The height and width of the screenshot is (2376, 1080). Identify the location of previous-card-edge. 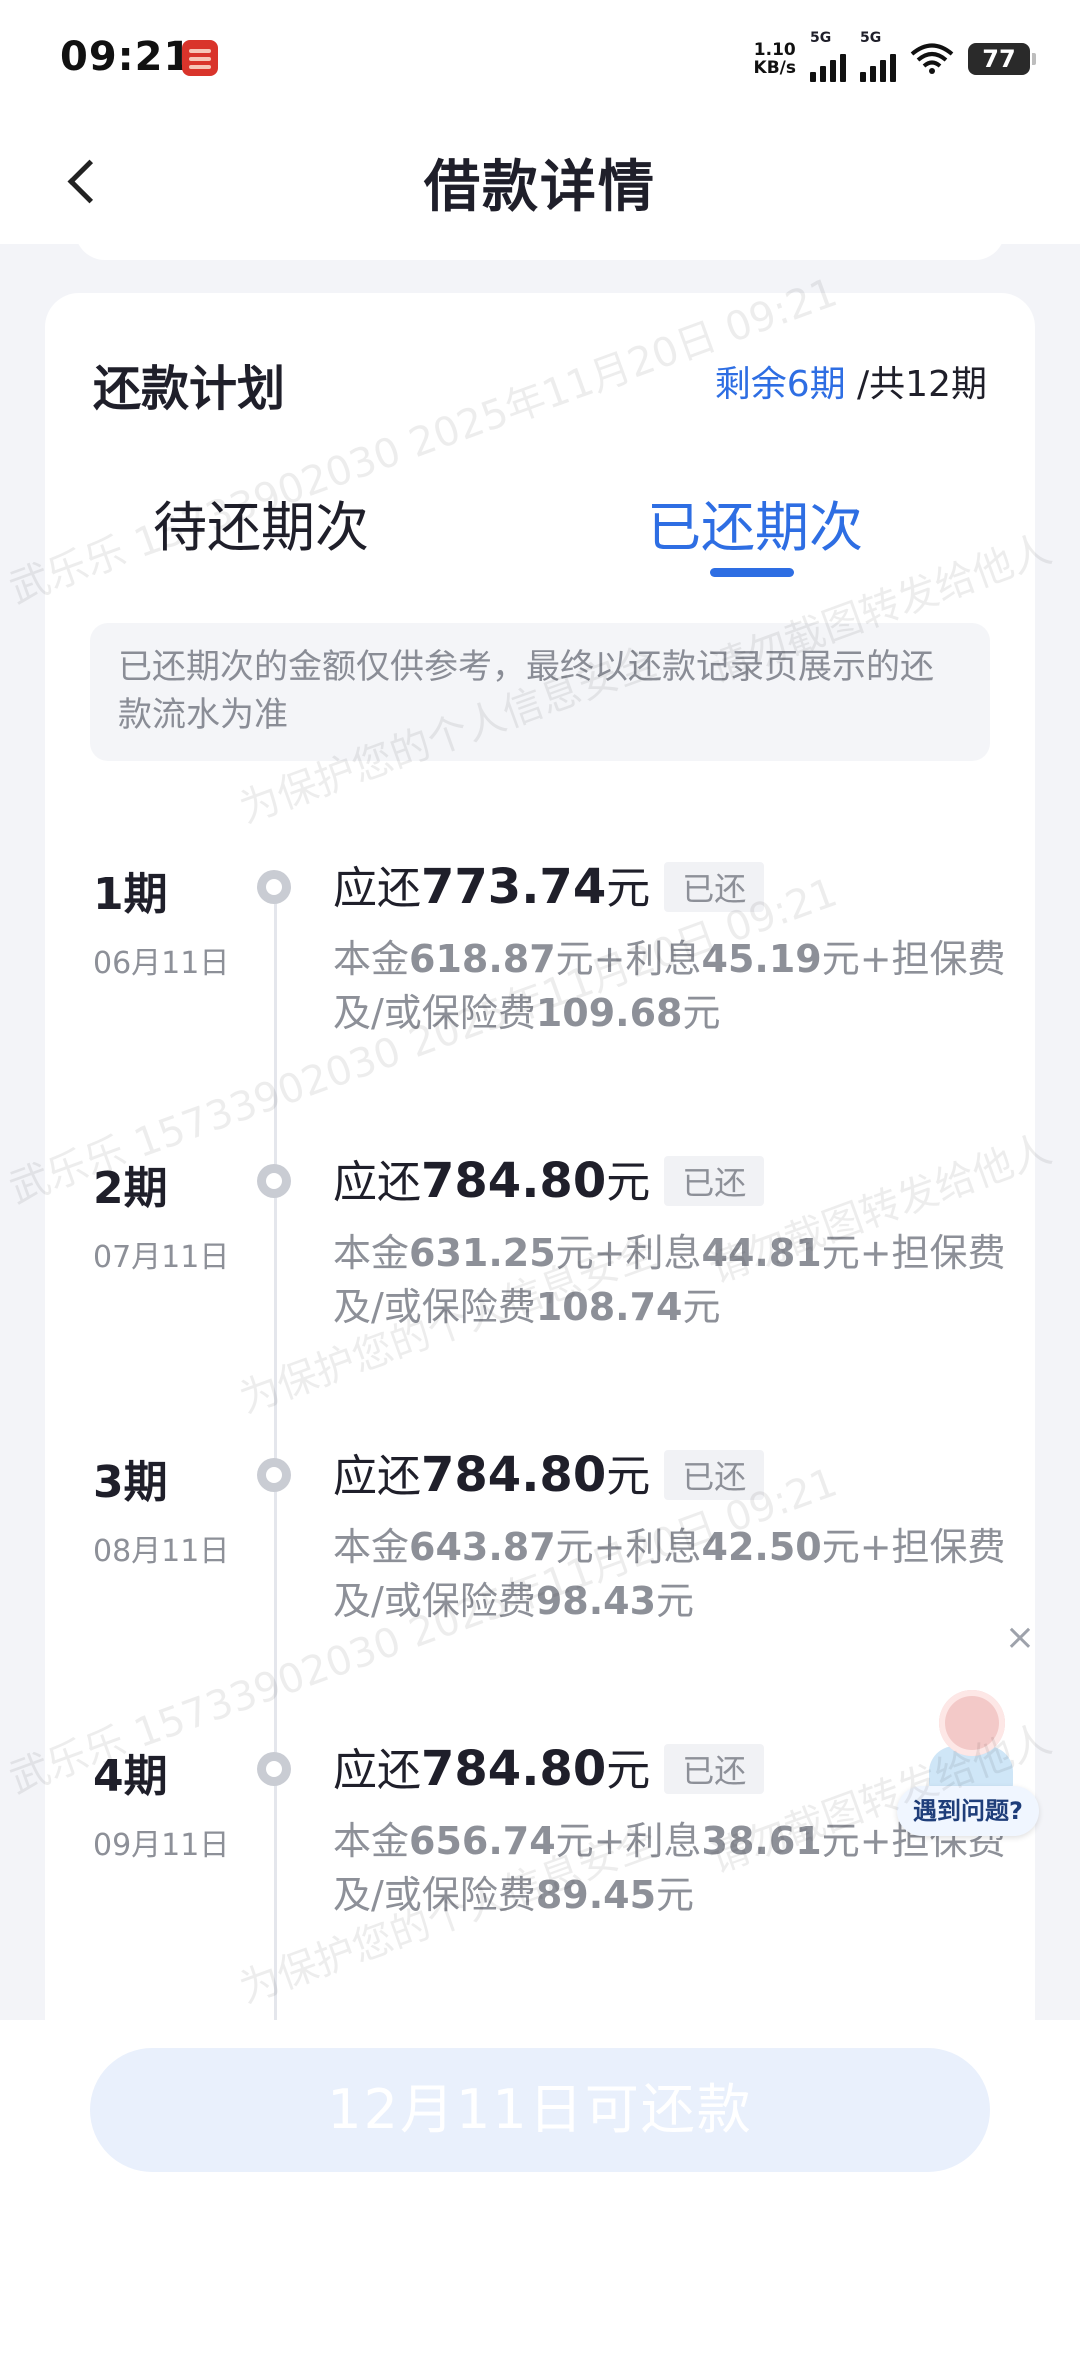
(540, 240).